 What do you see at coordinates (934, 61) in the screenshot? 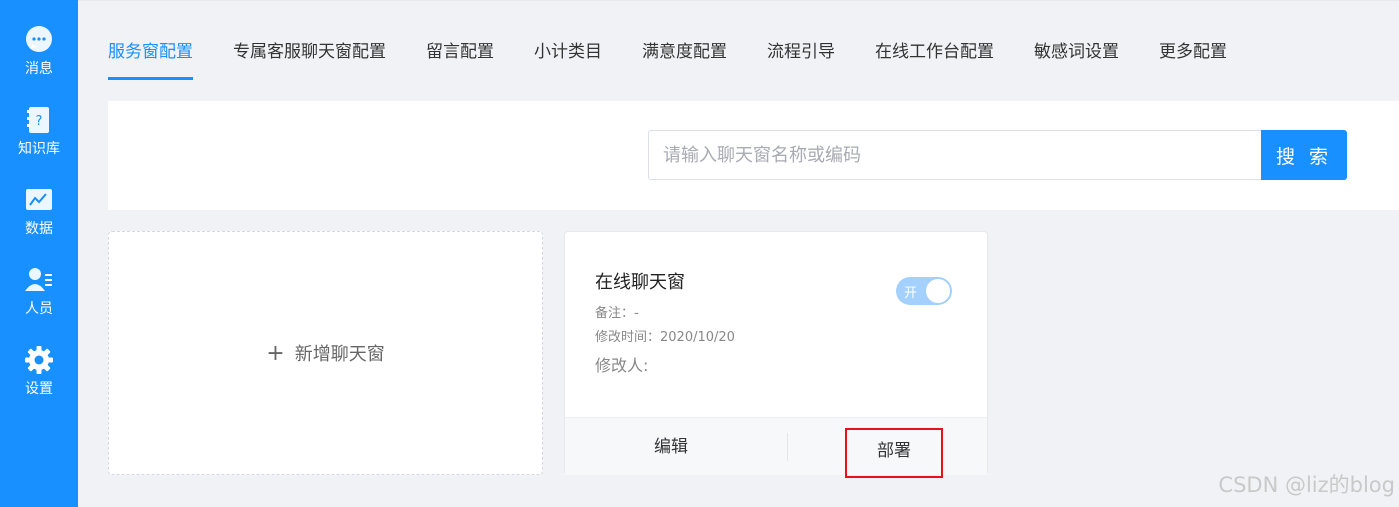
I see `tab-online-workbench-config: 在线工作台配置` at bounding box center [934, 61].